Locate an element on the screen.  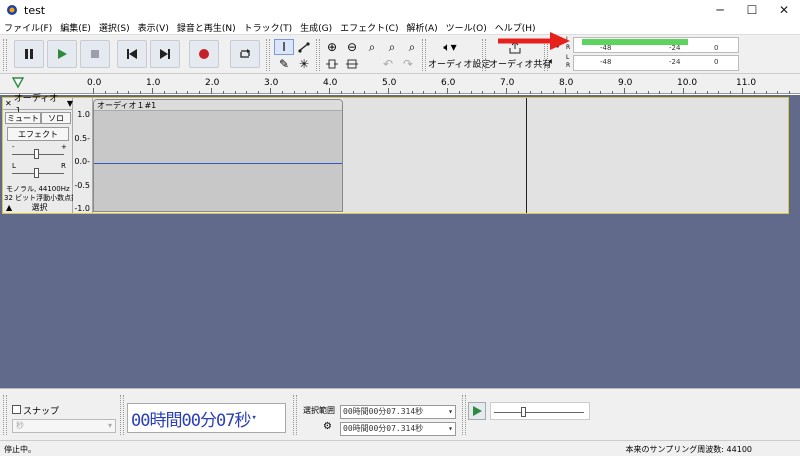
clip-title: オーディオ１#1 is located at coordinates (218, 105).